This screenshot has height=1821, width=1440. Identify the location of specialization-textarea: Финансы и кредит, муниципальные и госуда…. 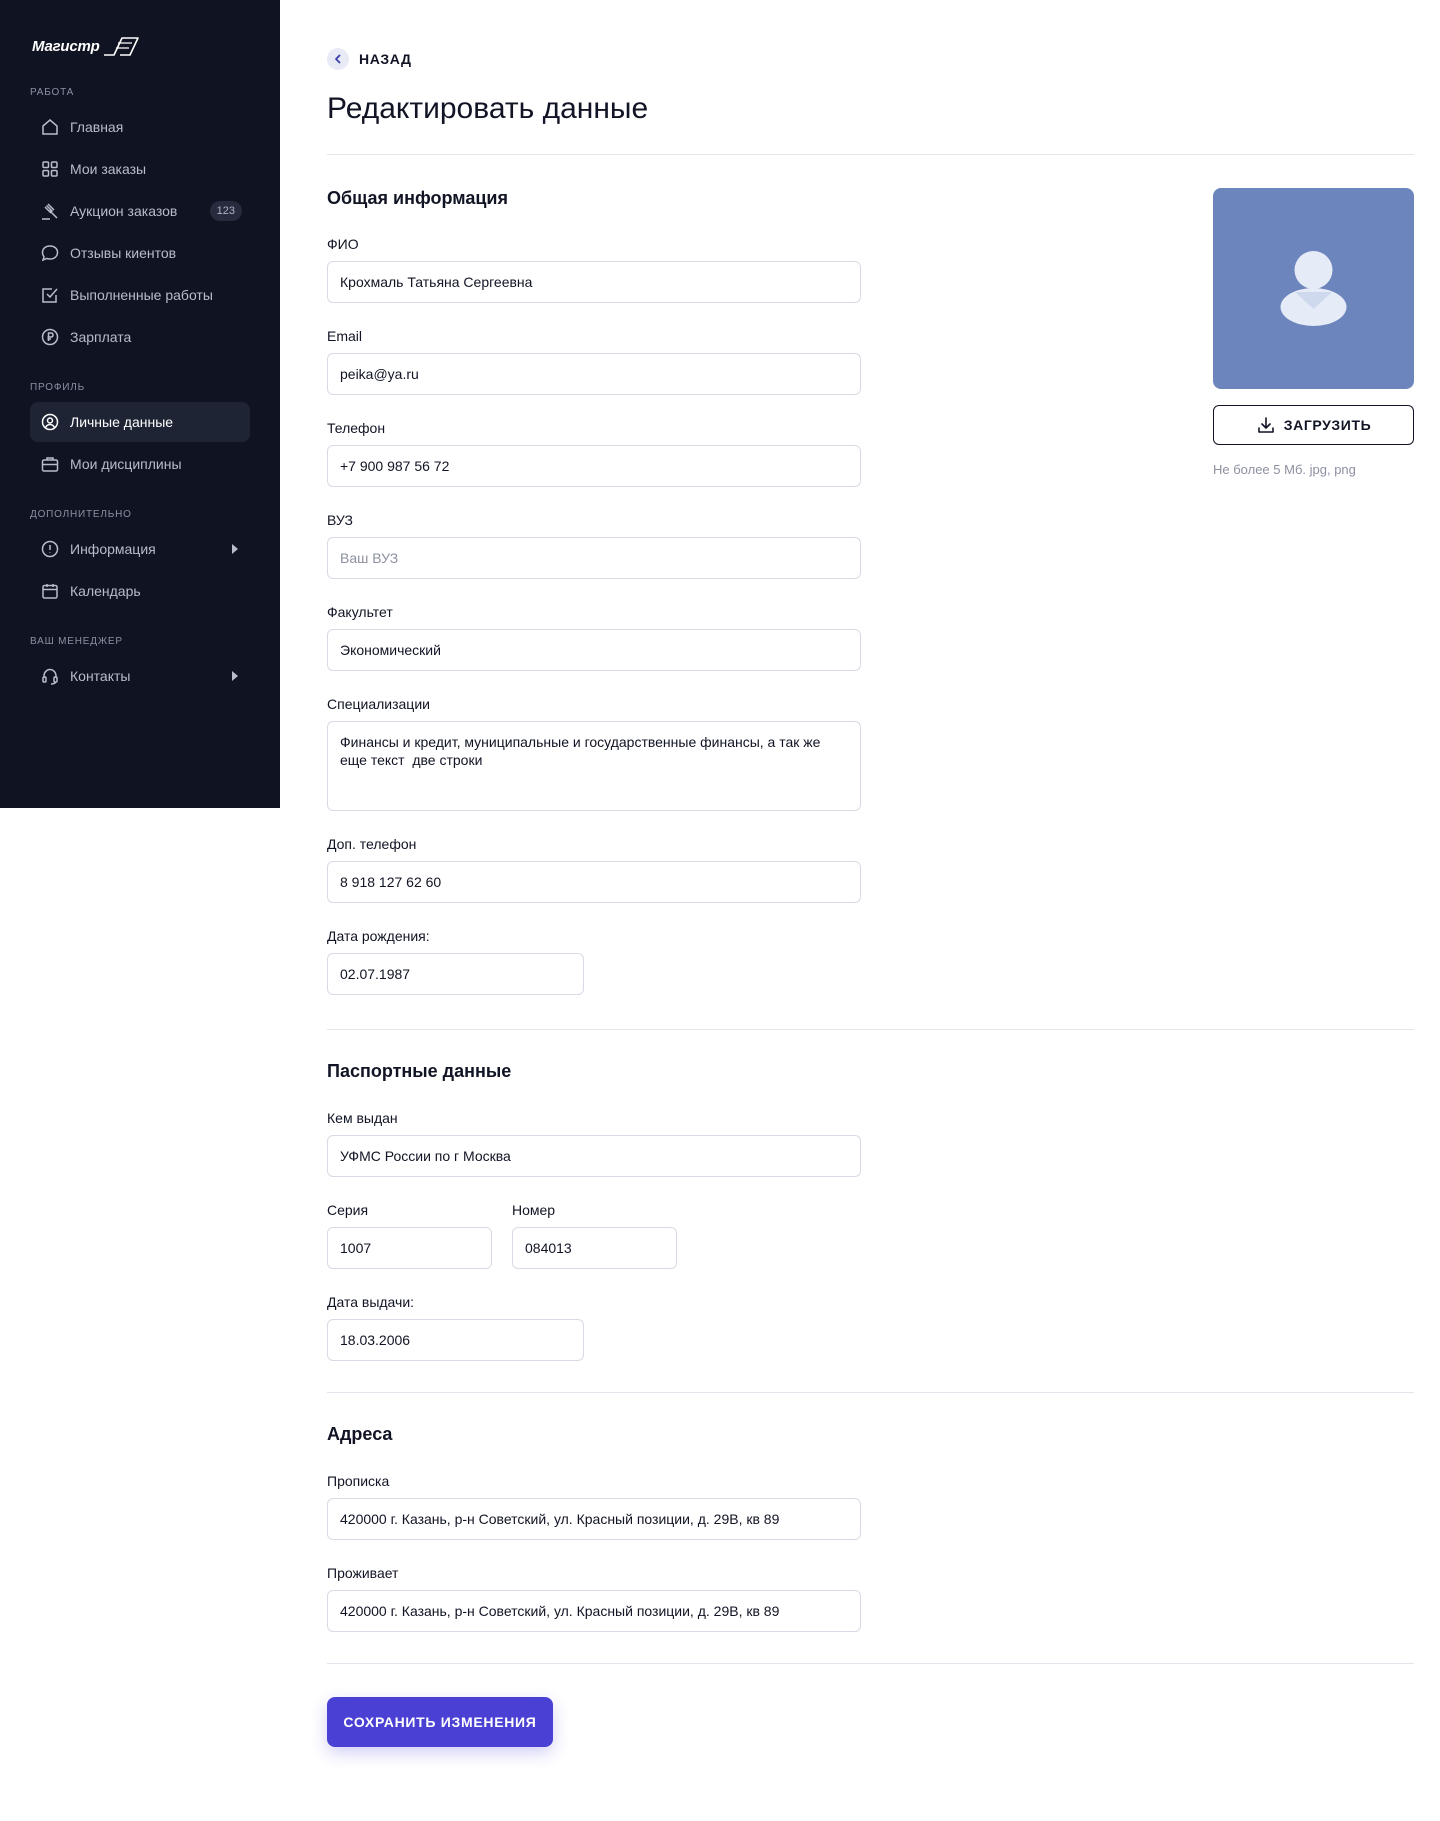
(594, 766).